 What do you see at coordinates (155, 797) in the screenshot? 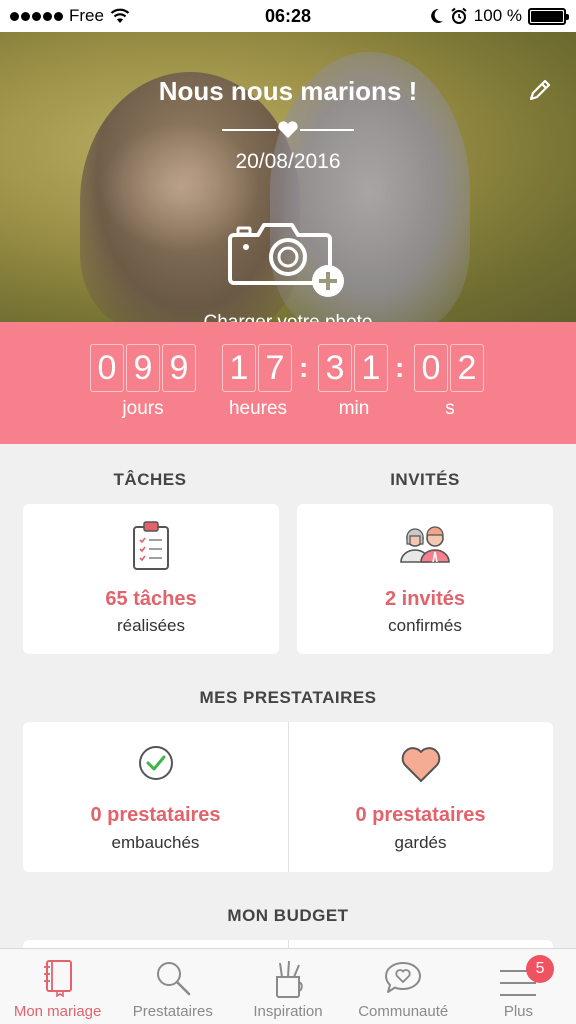
I see `hired-vendors-panel: 0 prestataires embauchés` at bounding box center [155, 797].